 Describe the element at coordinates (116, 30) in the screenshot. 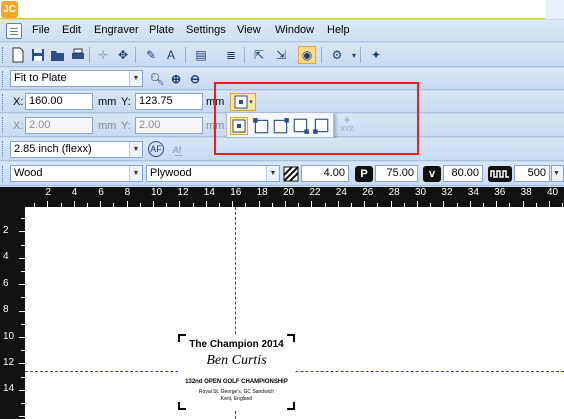

I see `menu-engraver: Engraver` at that location.